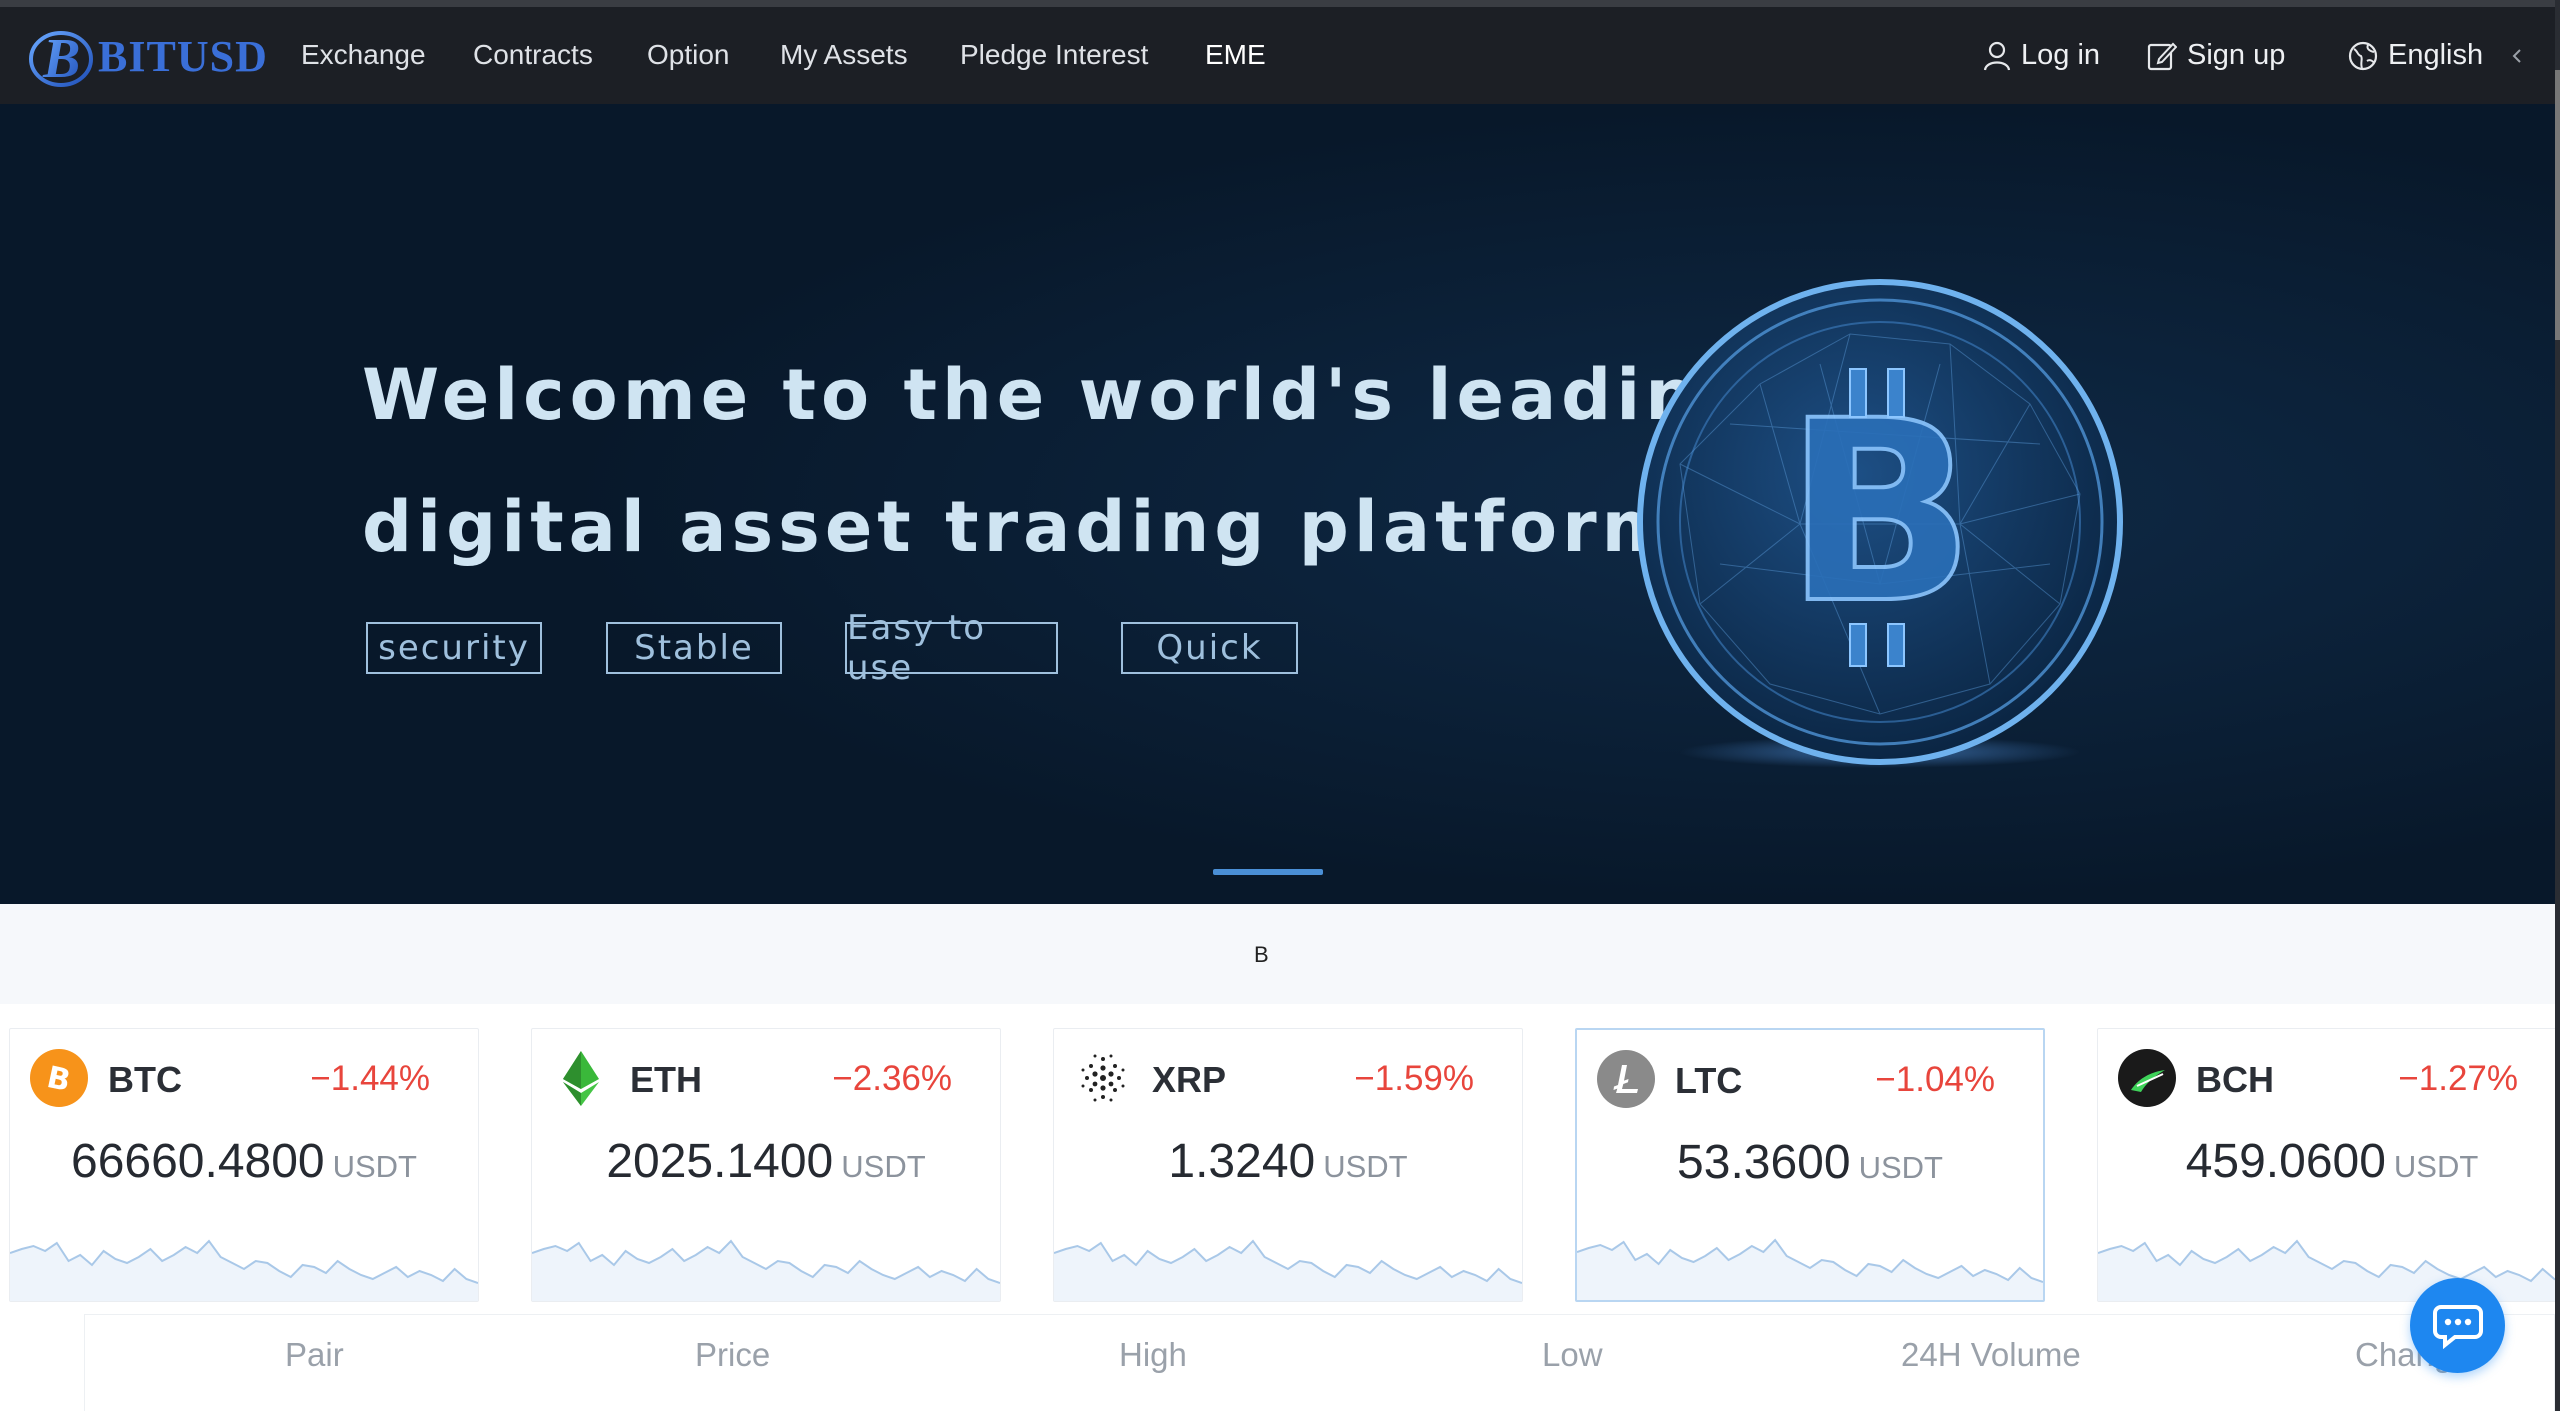 This screenshot has height=1411, width=2560. Describe the element at coordinates (198, 1161) in the screenshot. I see `coin-price: 66660.4800` at that location.